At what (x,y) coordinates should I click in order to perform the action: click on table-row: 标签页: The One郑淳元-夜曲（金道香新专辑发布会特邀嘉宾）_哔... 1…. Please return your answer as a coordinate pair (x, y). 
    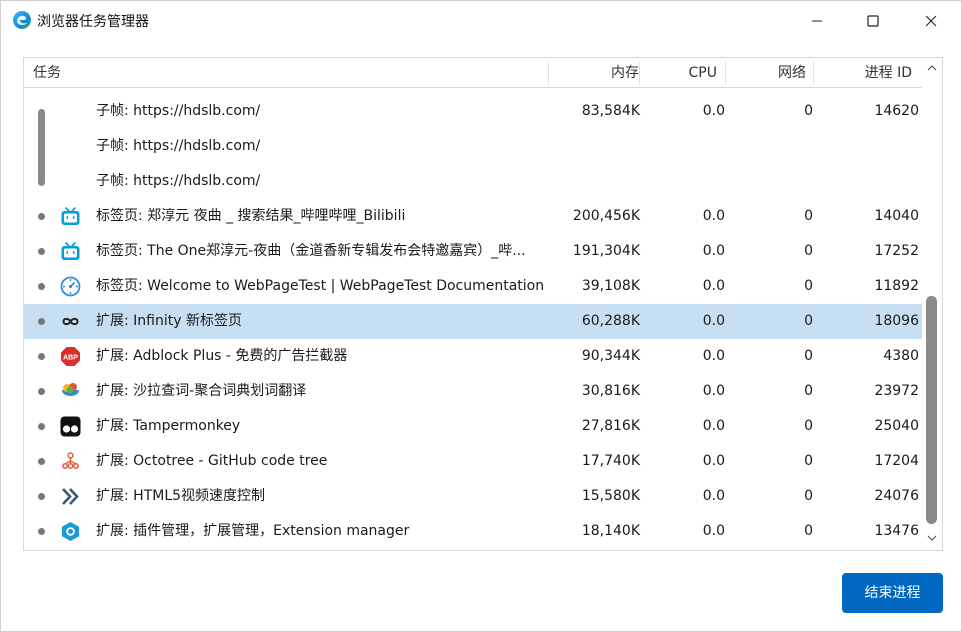
    Looking at the image, I should click on (473, 251).